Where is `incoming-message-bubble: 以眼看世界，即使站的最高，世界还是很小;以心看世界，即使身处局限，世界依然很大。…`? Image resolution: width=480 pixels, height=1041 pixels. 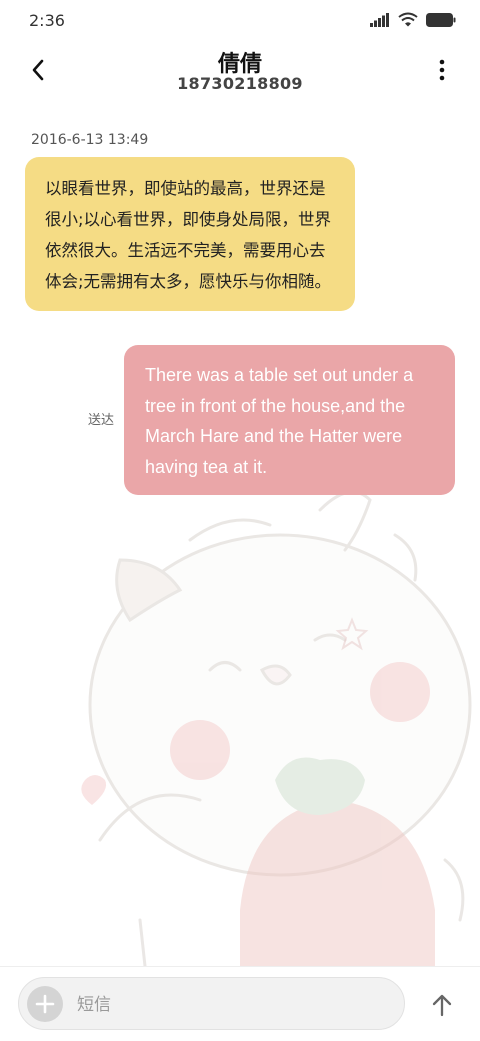 incoming-message-bubble: 以眼看世界，即使站的最高，世界还是很小;以心看世界，即使身处局限，世界依然很大。… is located at coordinates (190, 234).